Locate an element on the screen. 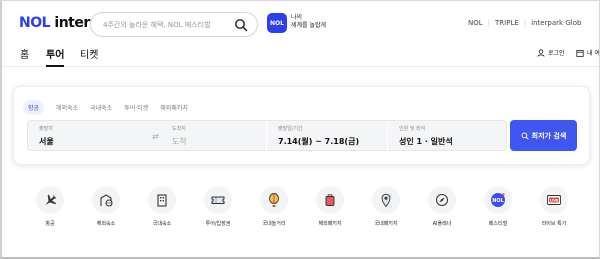  category-overseas-stay: 해외숙소 is located at coordinates (106, 206).